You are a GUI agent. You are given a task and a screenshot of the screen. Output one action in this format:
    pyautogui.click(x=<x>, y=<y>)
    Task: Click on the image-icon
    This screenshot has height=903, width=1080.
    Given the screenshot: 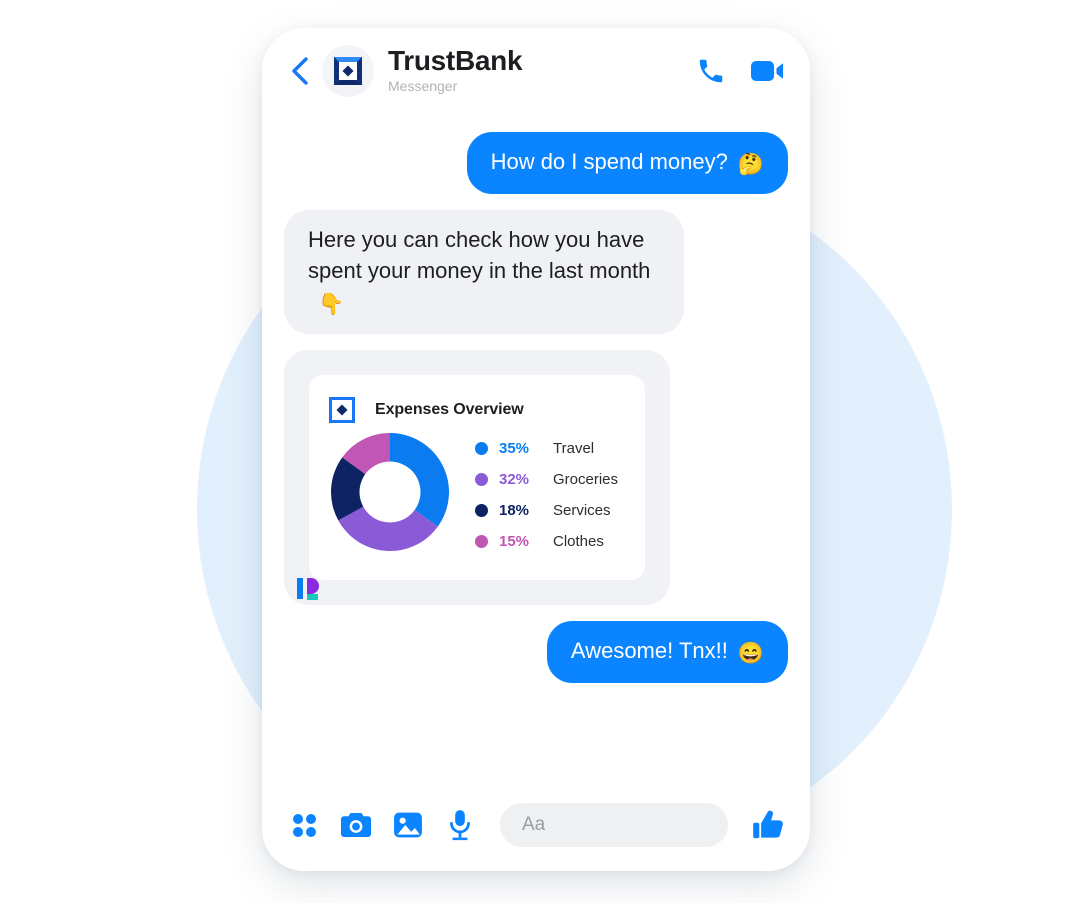 What is the action you would take?
    pyautogui.click(x=408, y=825)
    